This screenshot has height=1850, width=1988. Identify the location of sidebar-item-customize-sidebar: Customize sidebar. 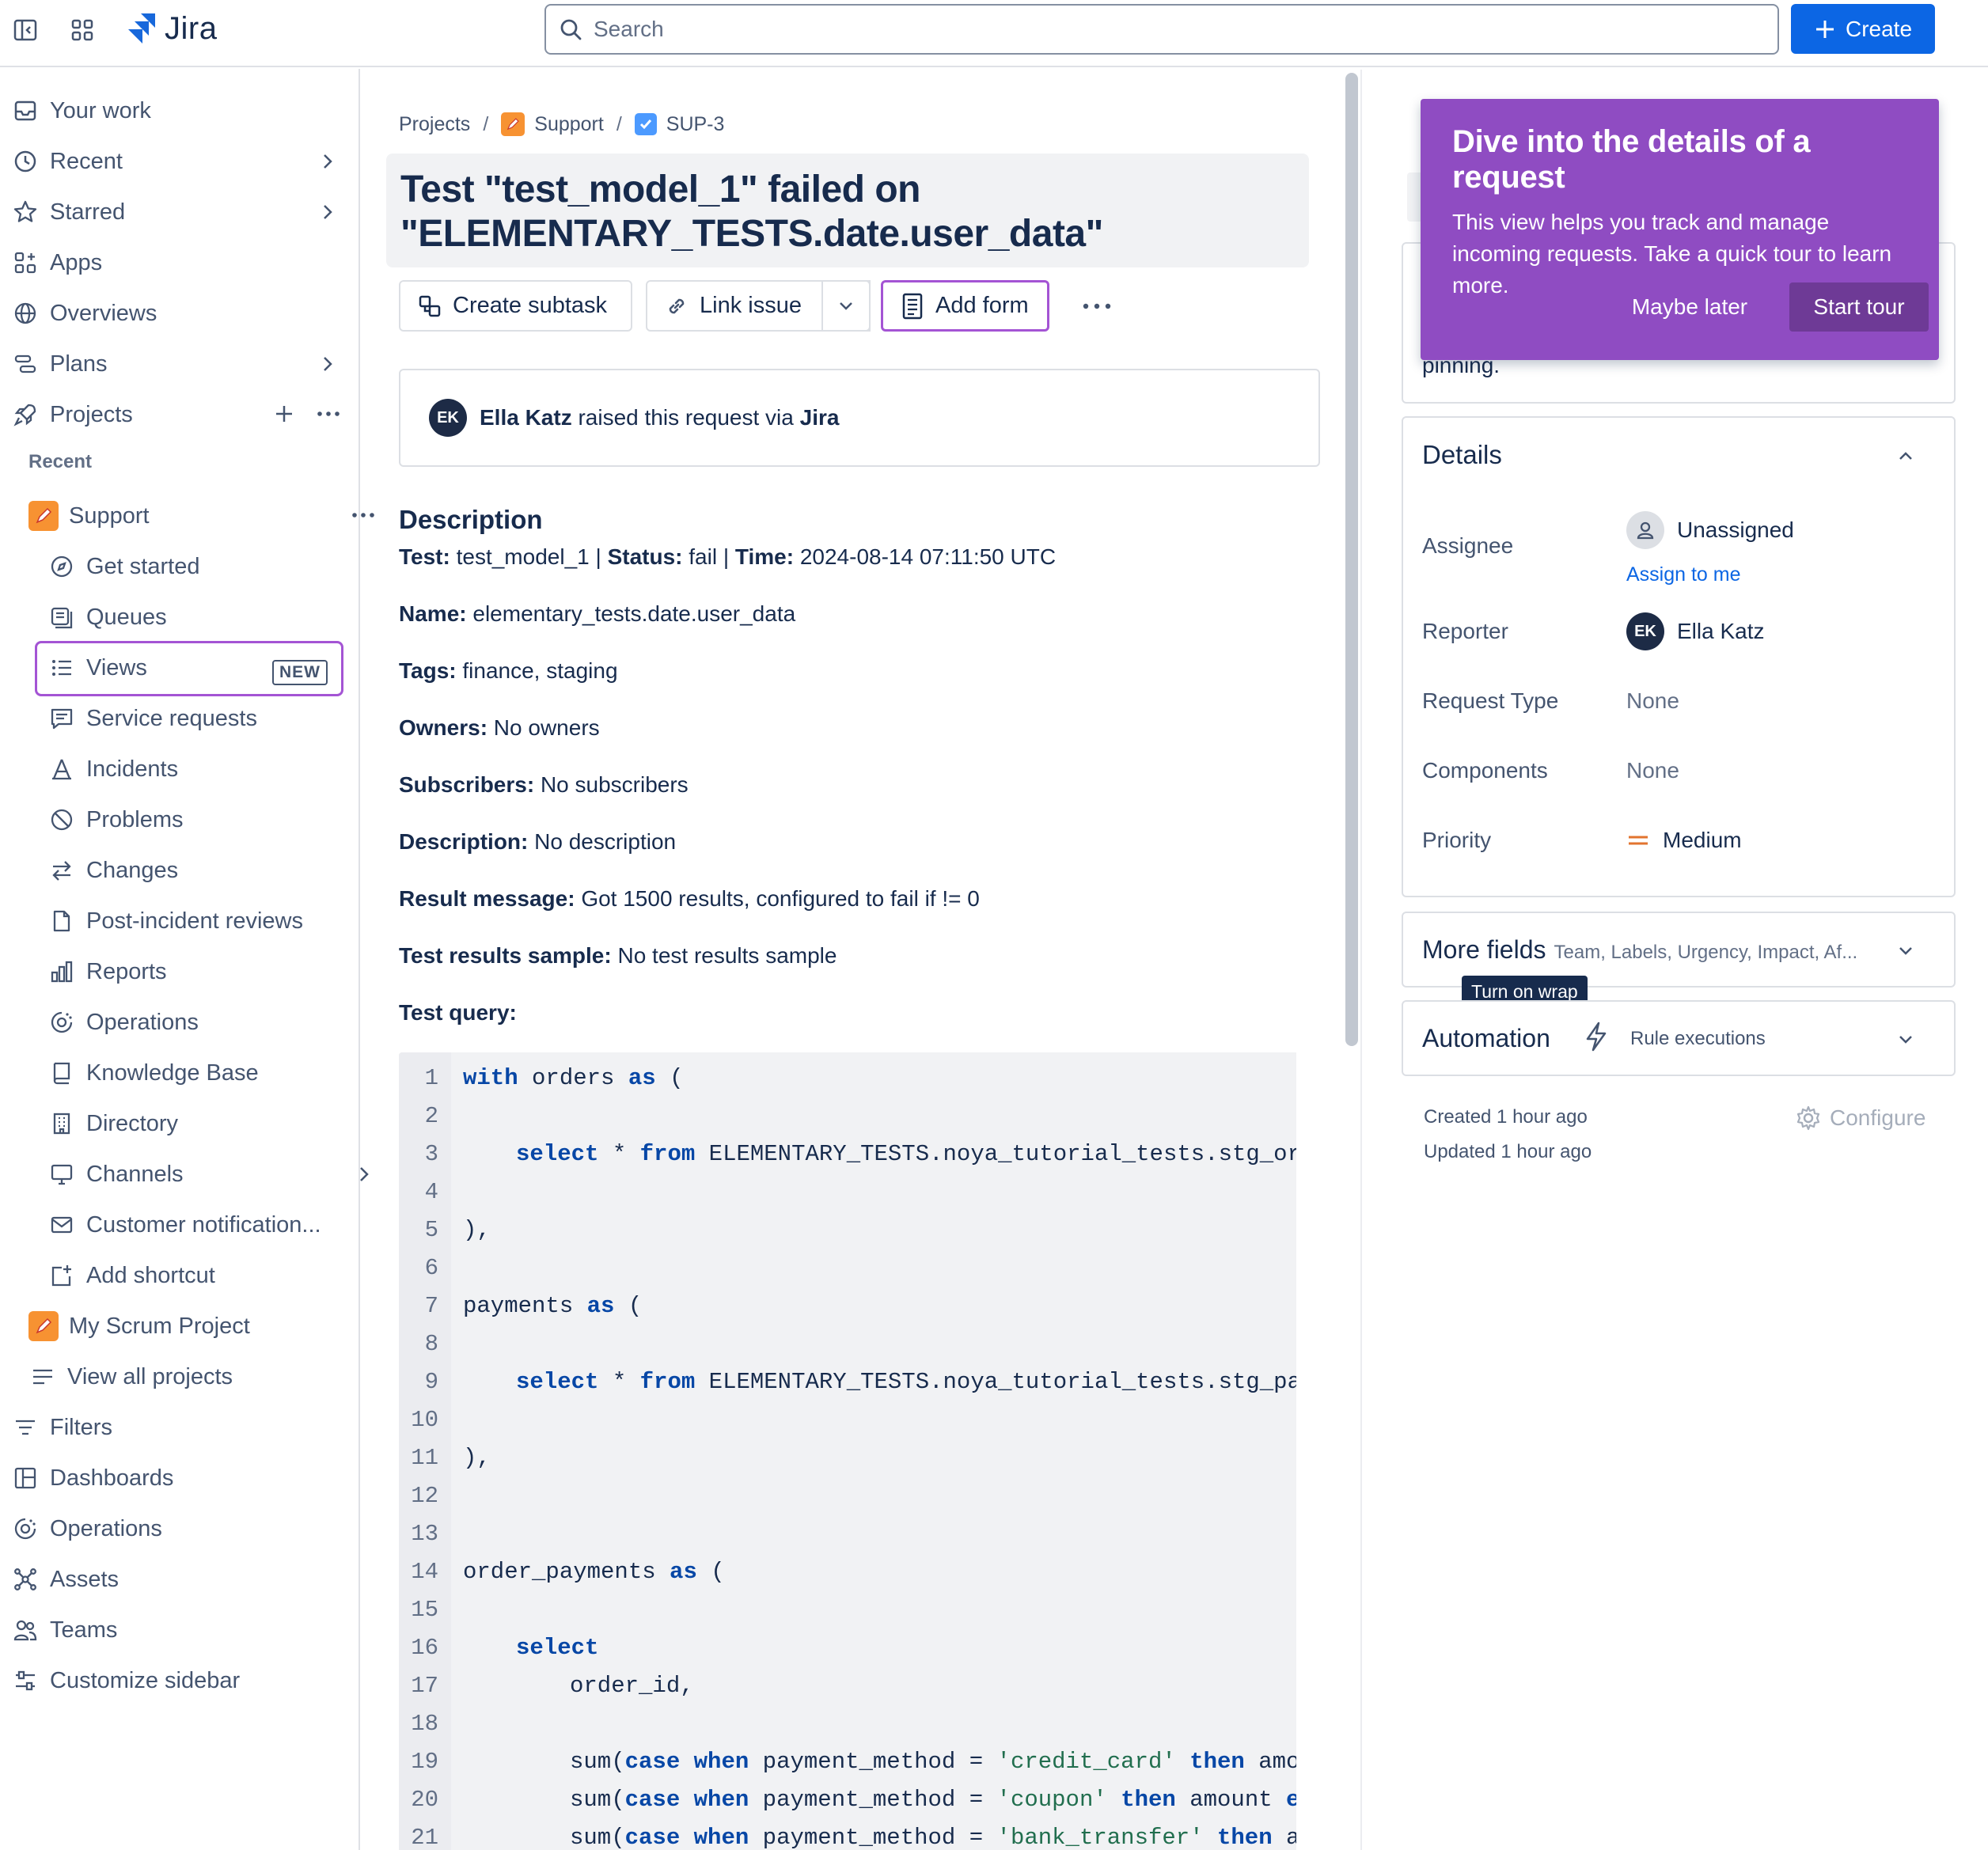
(185, 1681).